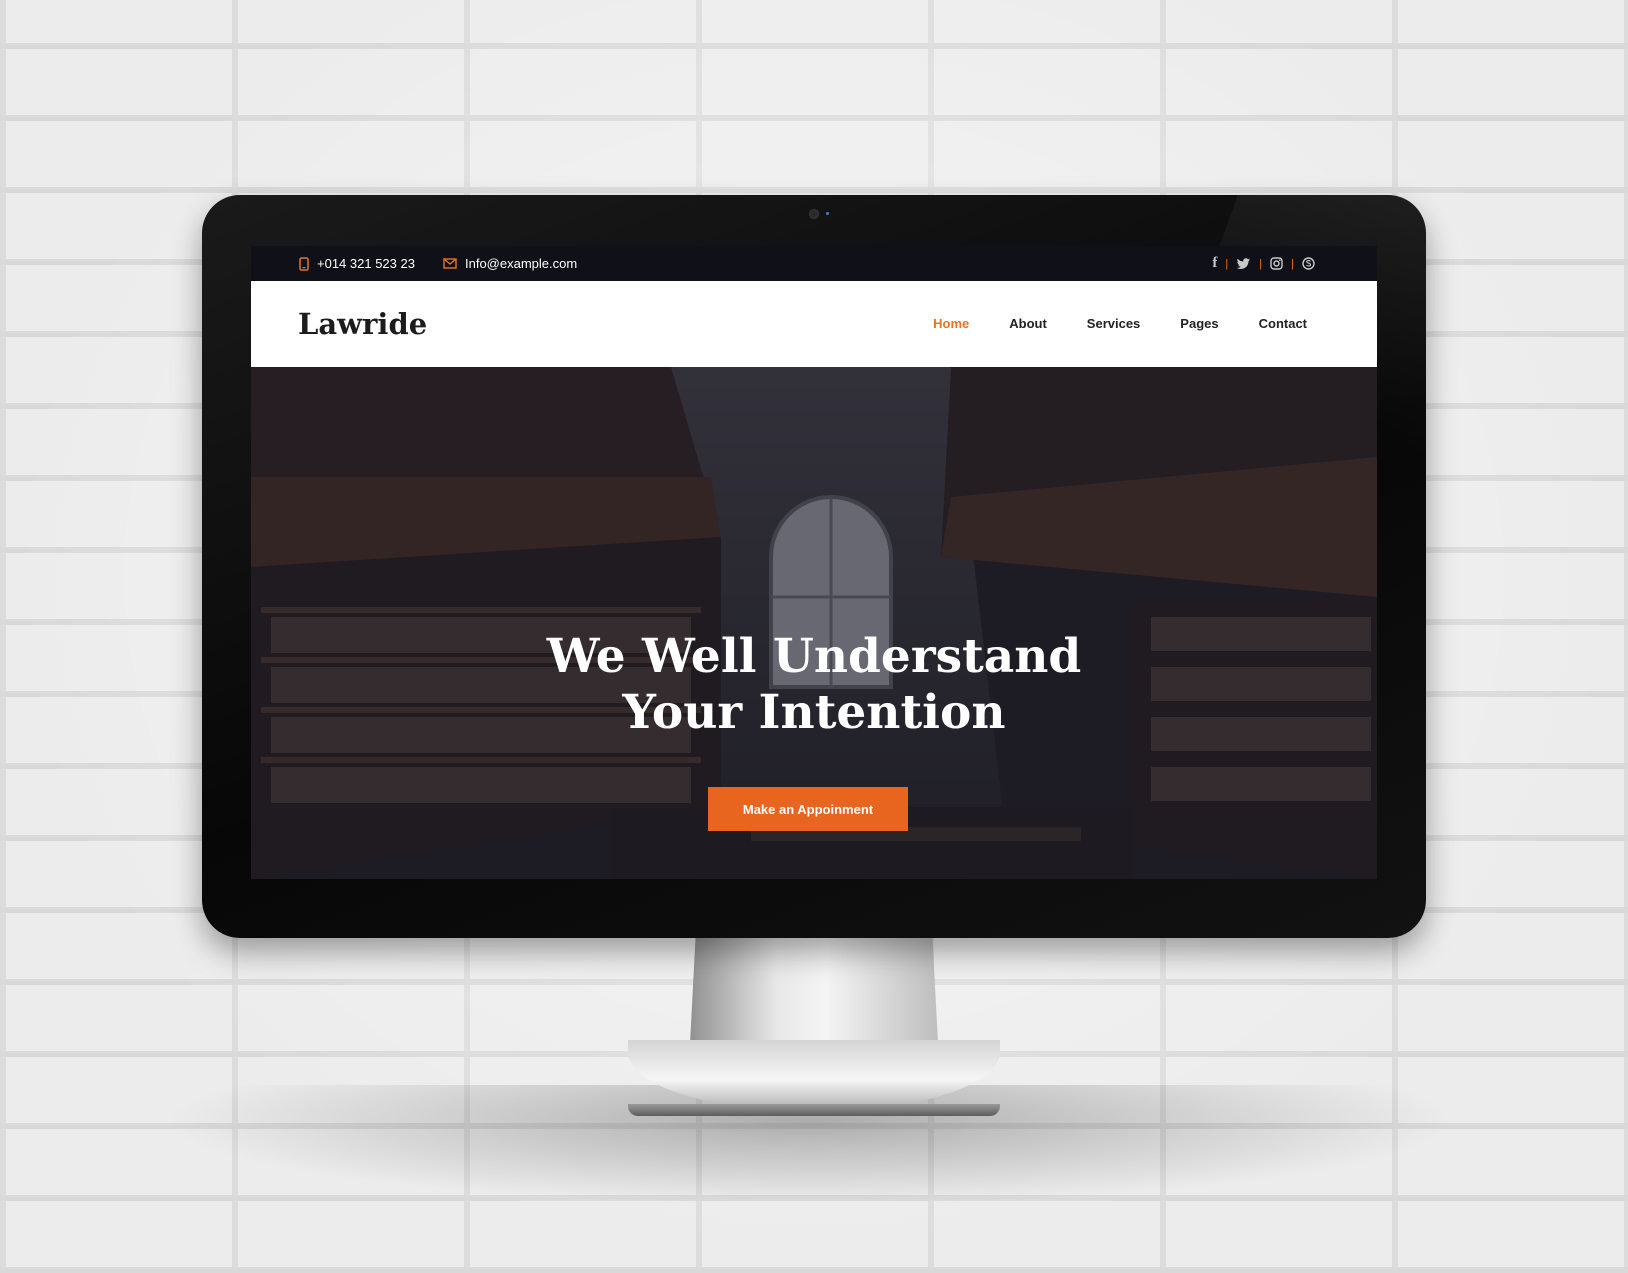 This screenshot has height=1273, width=1628. Describe the element at coordinates (814, 712) in the screenshot. I see `hero-title-line-2: Your Intention` at that location.